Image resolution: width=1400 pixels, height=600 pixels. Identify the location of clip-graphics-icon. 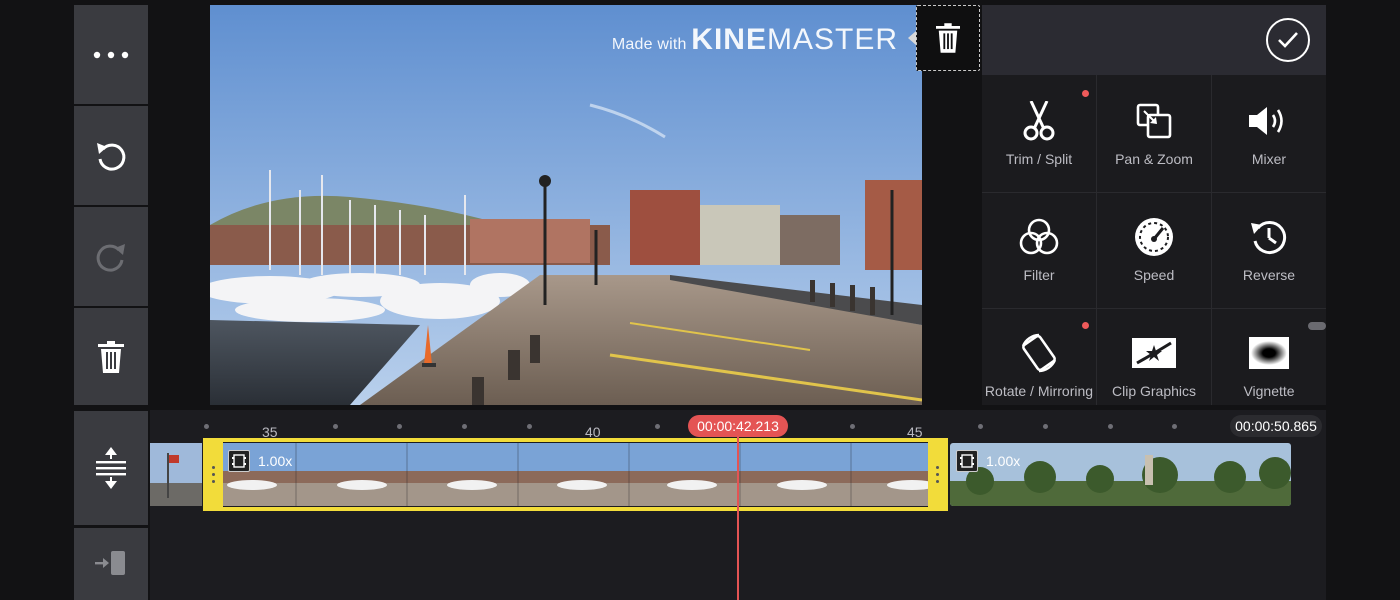
(1154, 353).